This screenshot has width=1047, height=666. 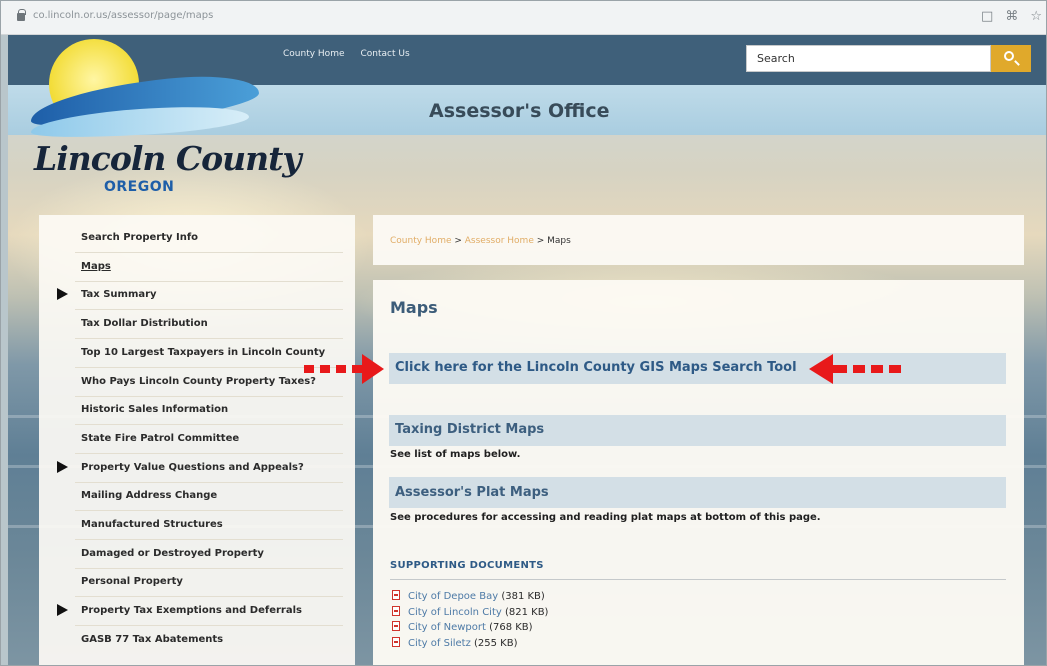 I want to click on list-item: City of Lincoln City (821 KB), so click(x=470, y=612).